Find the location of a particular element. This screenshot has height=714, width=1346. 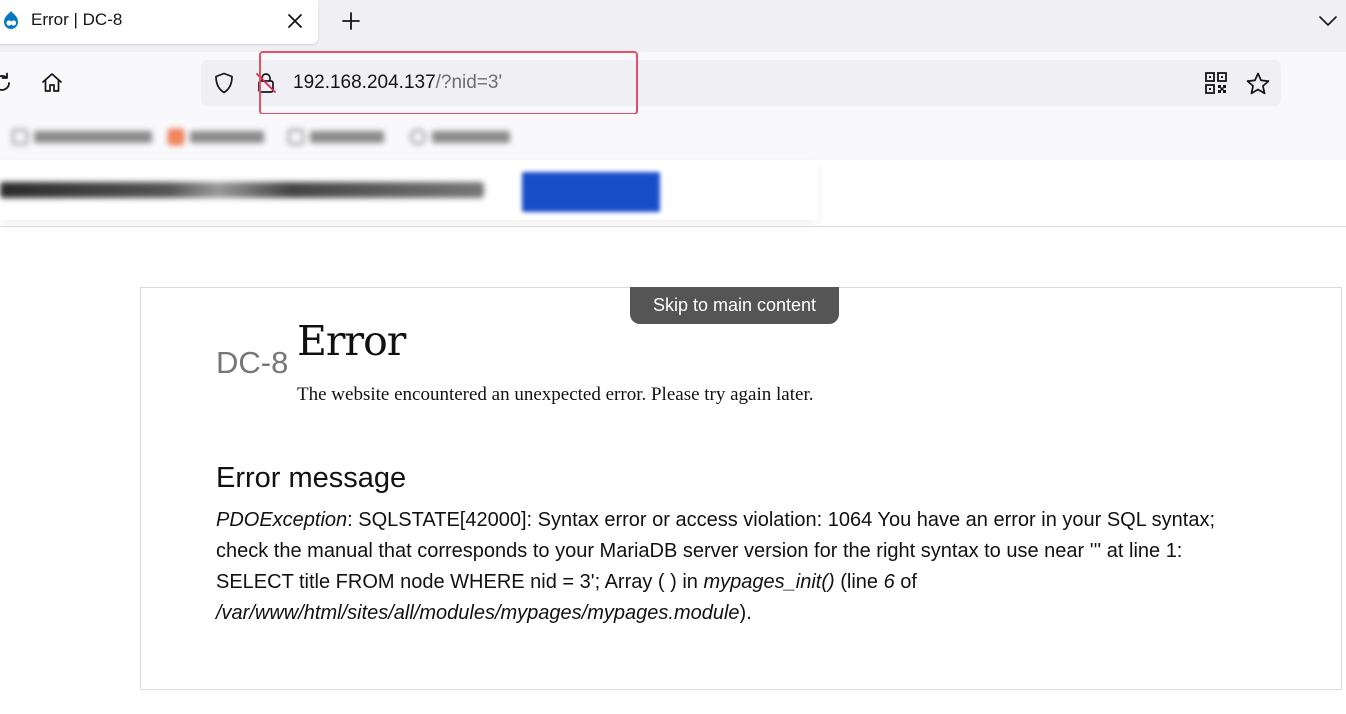

plus-icon is located at coordinates (351, 21).